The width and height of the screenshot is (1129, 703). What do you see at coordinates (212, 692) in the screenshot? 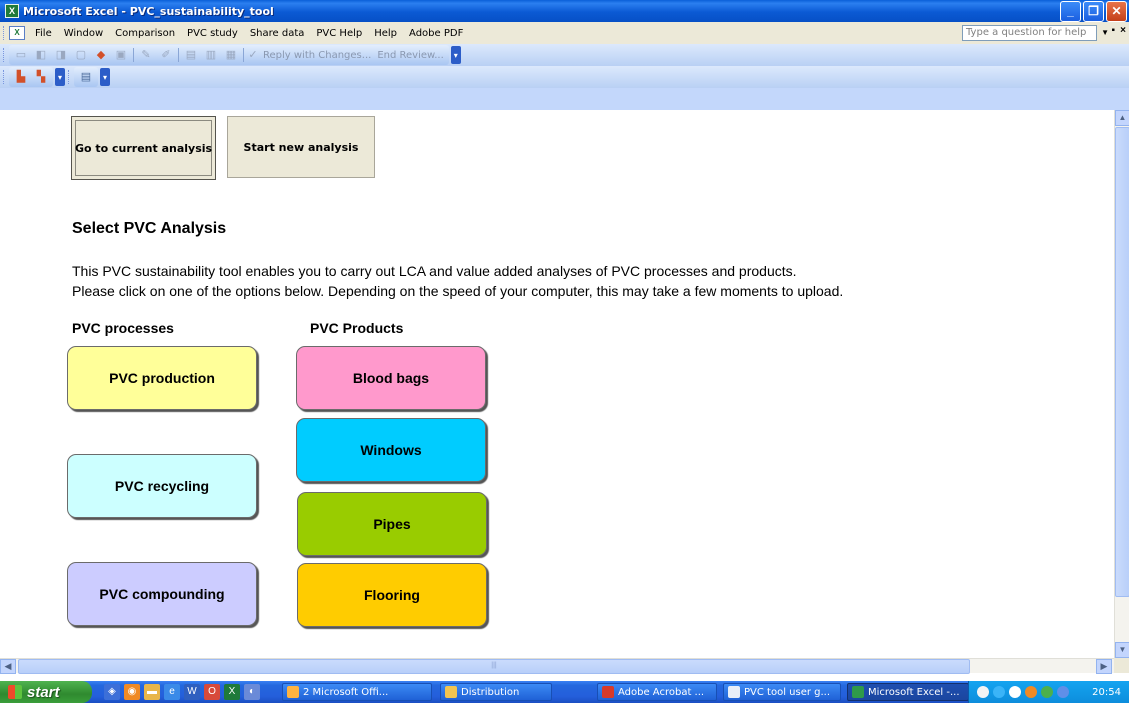
I see `outlook-icon: O` at bounding box center [212, 692].